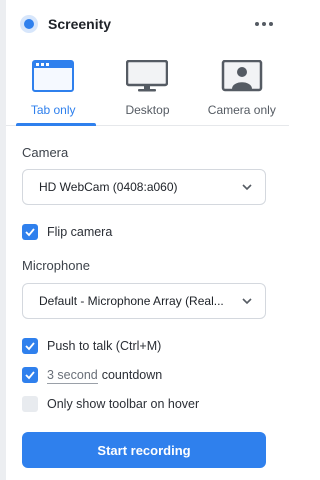 The image size is (320, 480). What do you see at coordinates (264, 24) in the screenshot?
I see `more-options-icon` at bounding box center [264, 24].